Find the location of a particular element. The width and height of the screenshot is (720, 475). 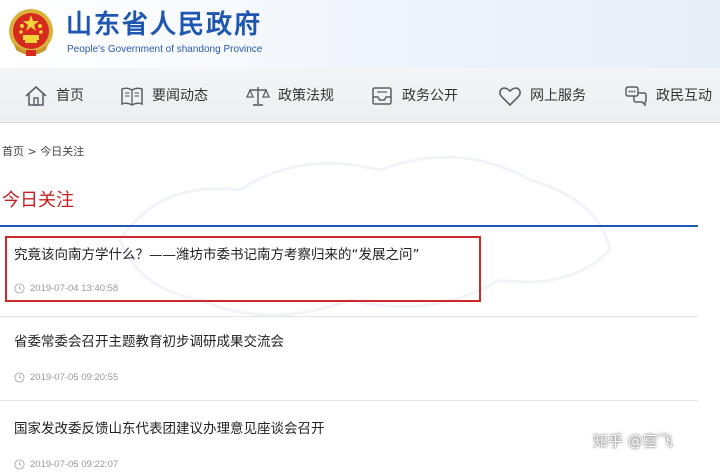

nav-item-label: 要闻动态 is located at coordinates (180, 96).